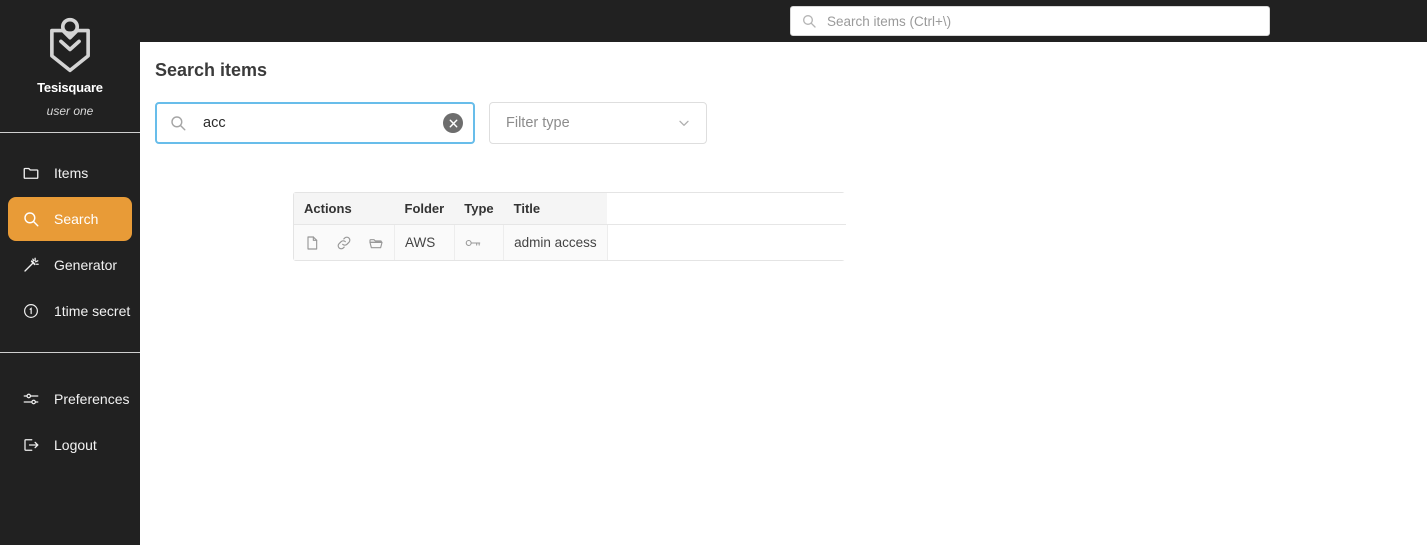 The width and height of the screenshot is (1427, 545). I want to click on table-header-row: Actions Folder Type Title, so click(570, 209).